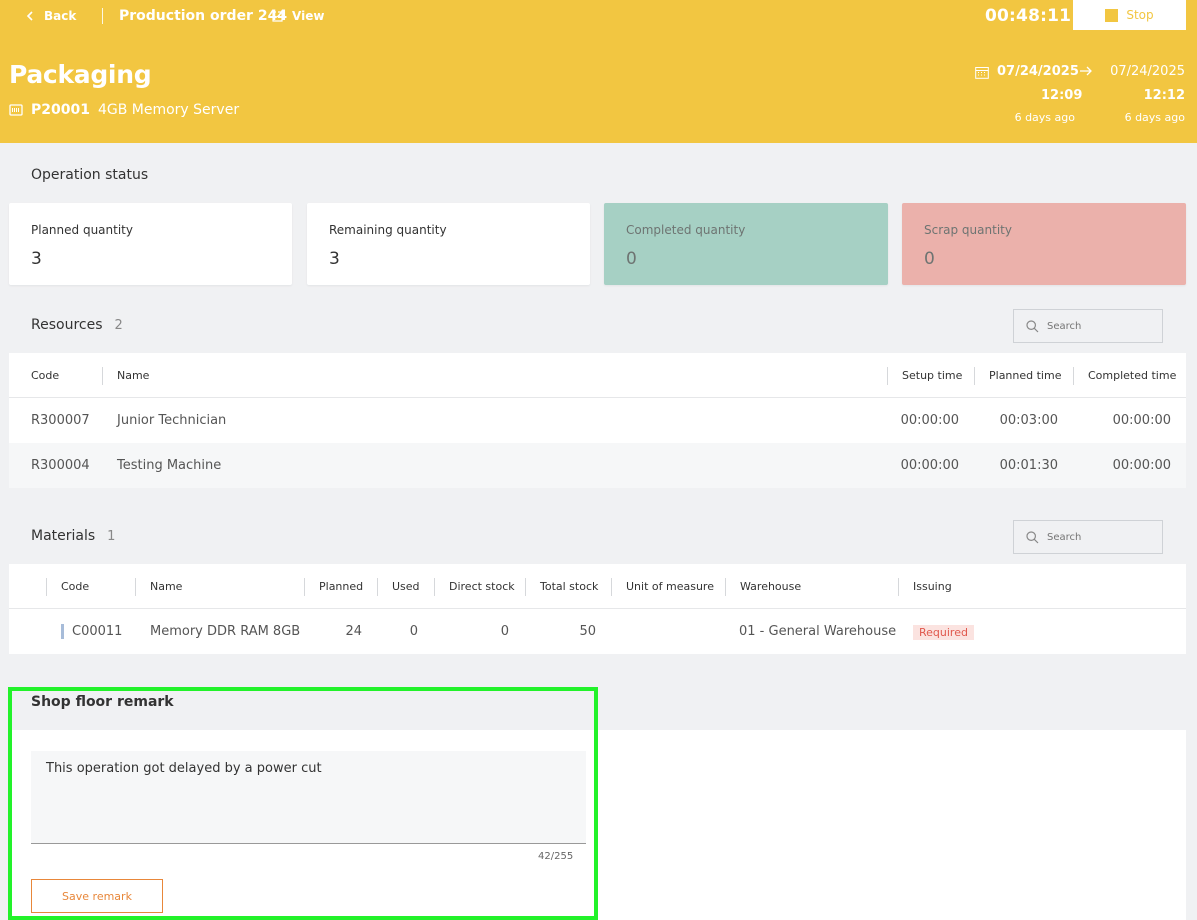 The height and width of the screenshot is (920, 1197). Describe the element at coordinates (1097, 326) in the screenshot. I see `resources-search-input` at that location.